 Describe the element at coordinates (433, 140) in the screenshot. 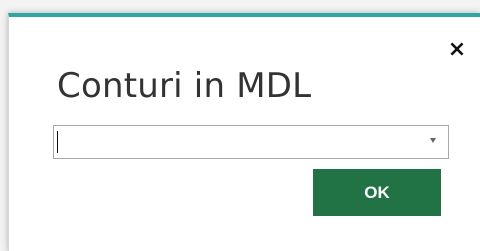

I see `chevron-down-icon` at that location.